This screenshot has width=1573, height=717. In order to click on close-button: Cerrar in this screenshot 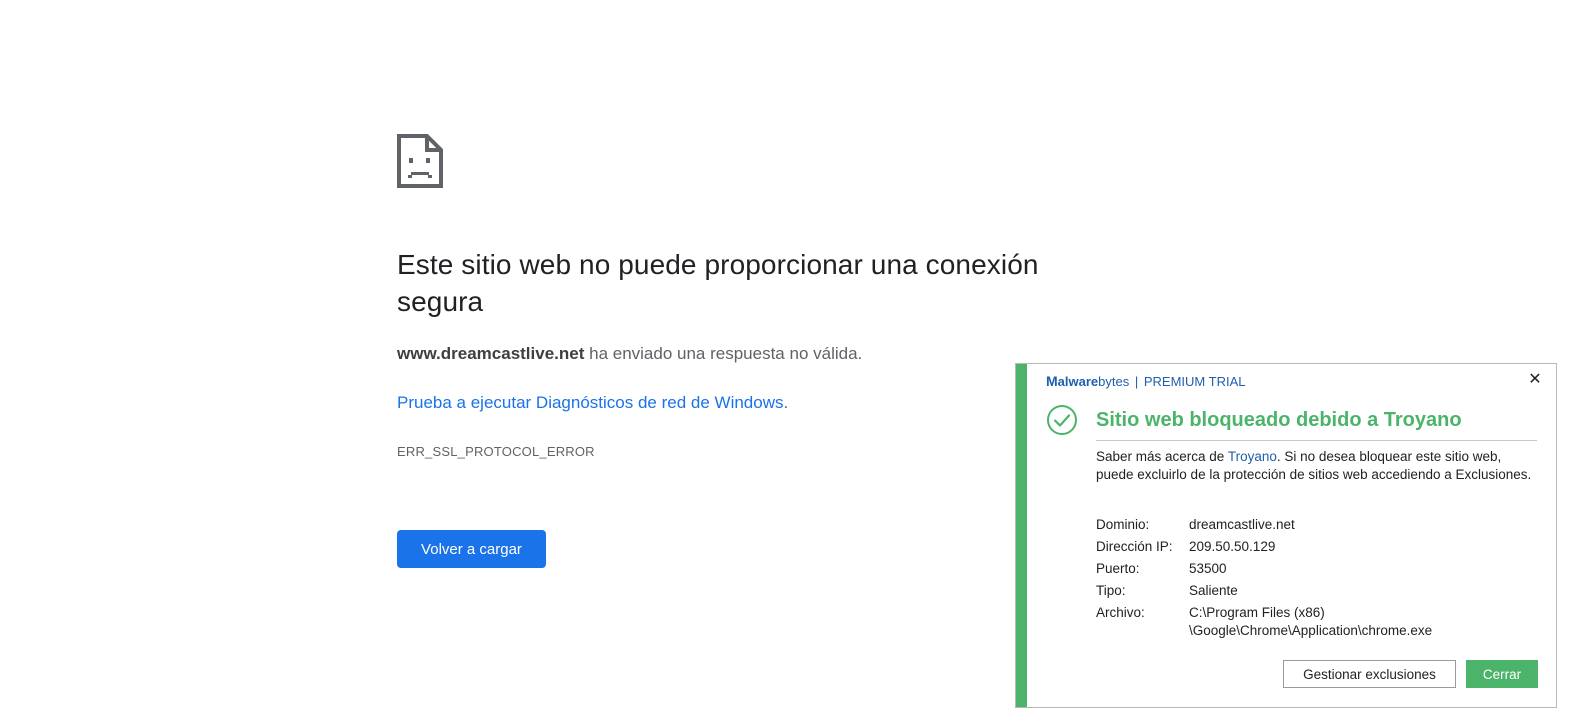, I will do `click(1502, 674)`.